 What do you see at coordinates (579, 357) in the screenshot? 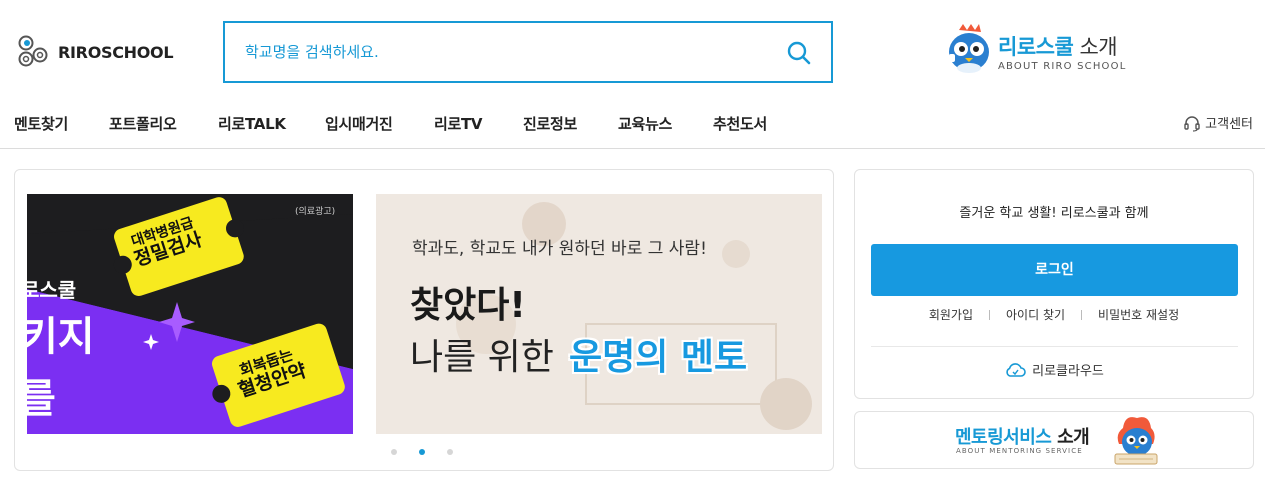
I see `ad-line-3: 나를 위한 운명의 멘토` at bounding box center [579, 357].